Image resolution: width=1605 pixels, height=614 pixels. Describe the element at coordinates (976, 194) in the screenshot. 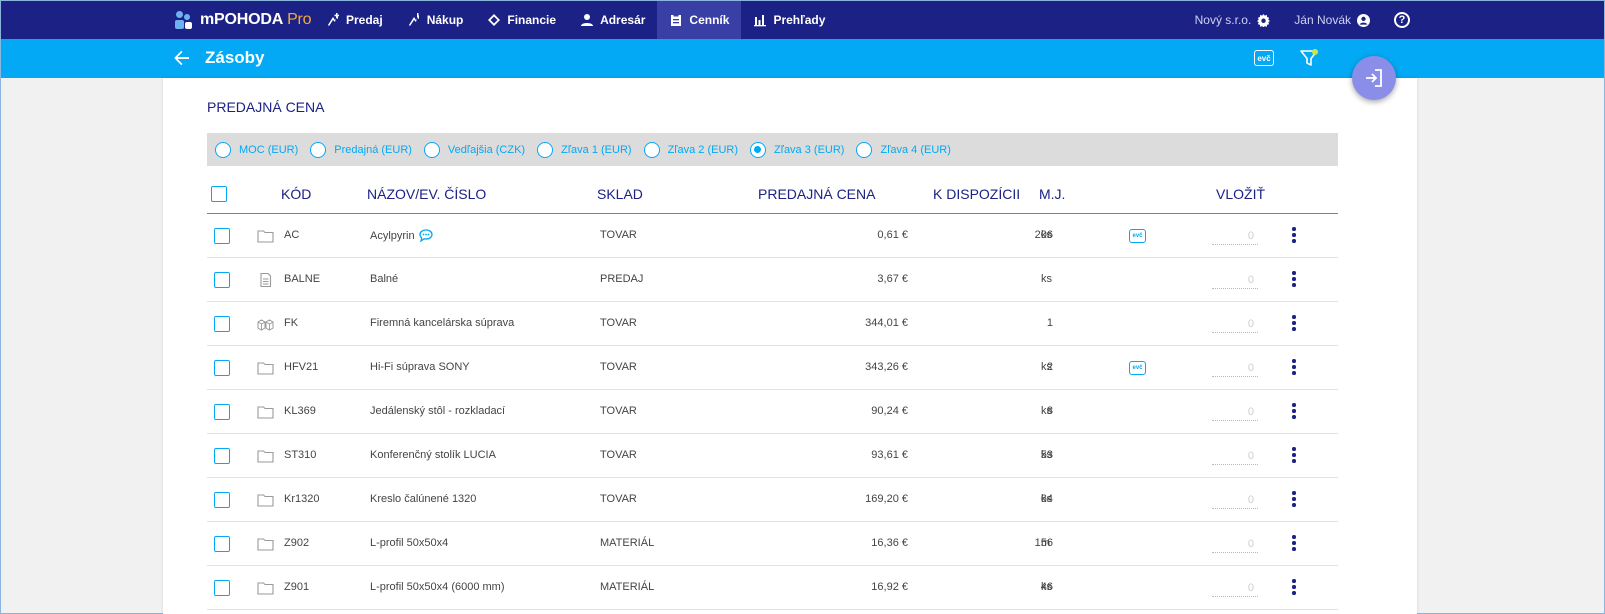

I see `header-available: K DISPOZÍCII` at that location.